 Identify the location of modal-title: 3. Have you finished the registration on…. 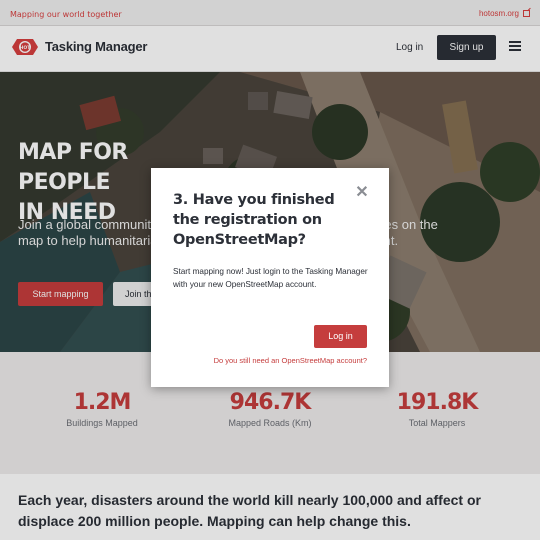
(254, 220).